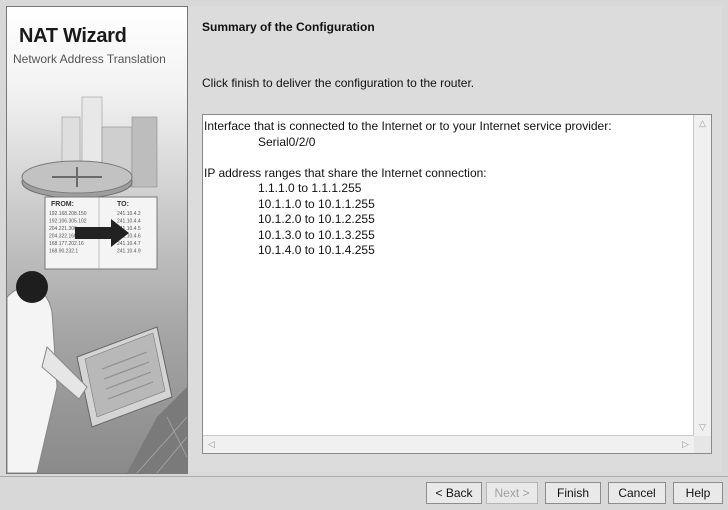 This screenshot has height=510, width=728. What do you see at coordinates (63, 252) in the screenshot?
I see `nat-table-from-cell: 168.90.232.1` at bounding box center [63, 252].